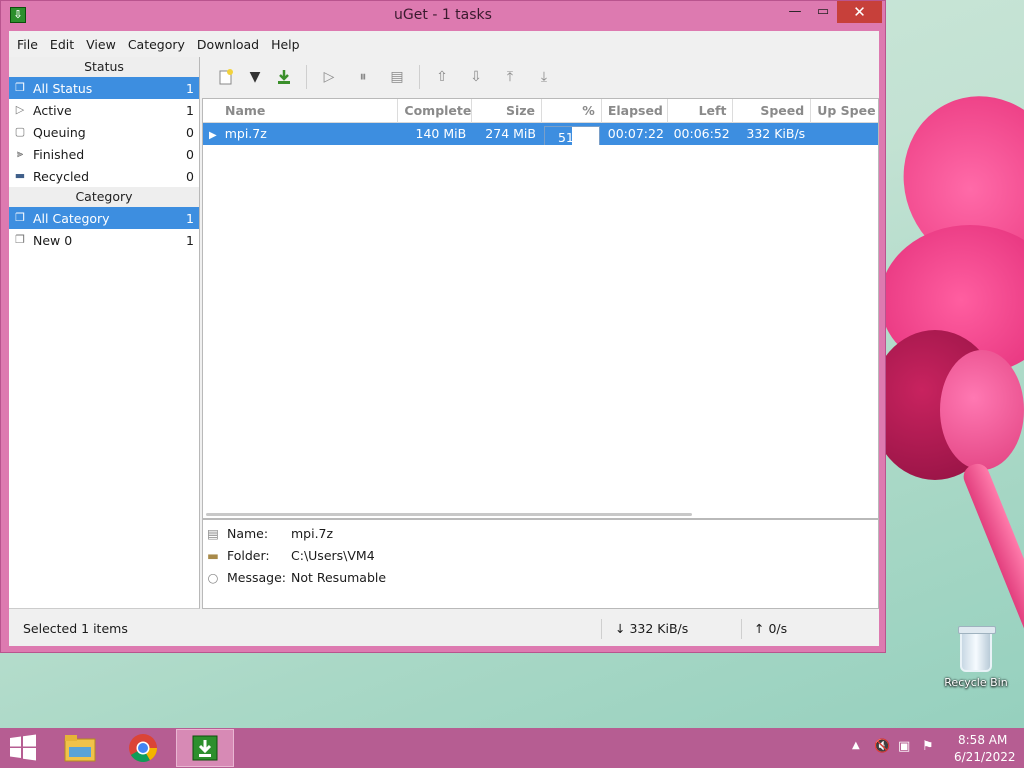 The image size is (1024, 768). I want to click on clock-time: 8:58 AM, so click(982, 740).